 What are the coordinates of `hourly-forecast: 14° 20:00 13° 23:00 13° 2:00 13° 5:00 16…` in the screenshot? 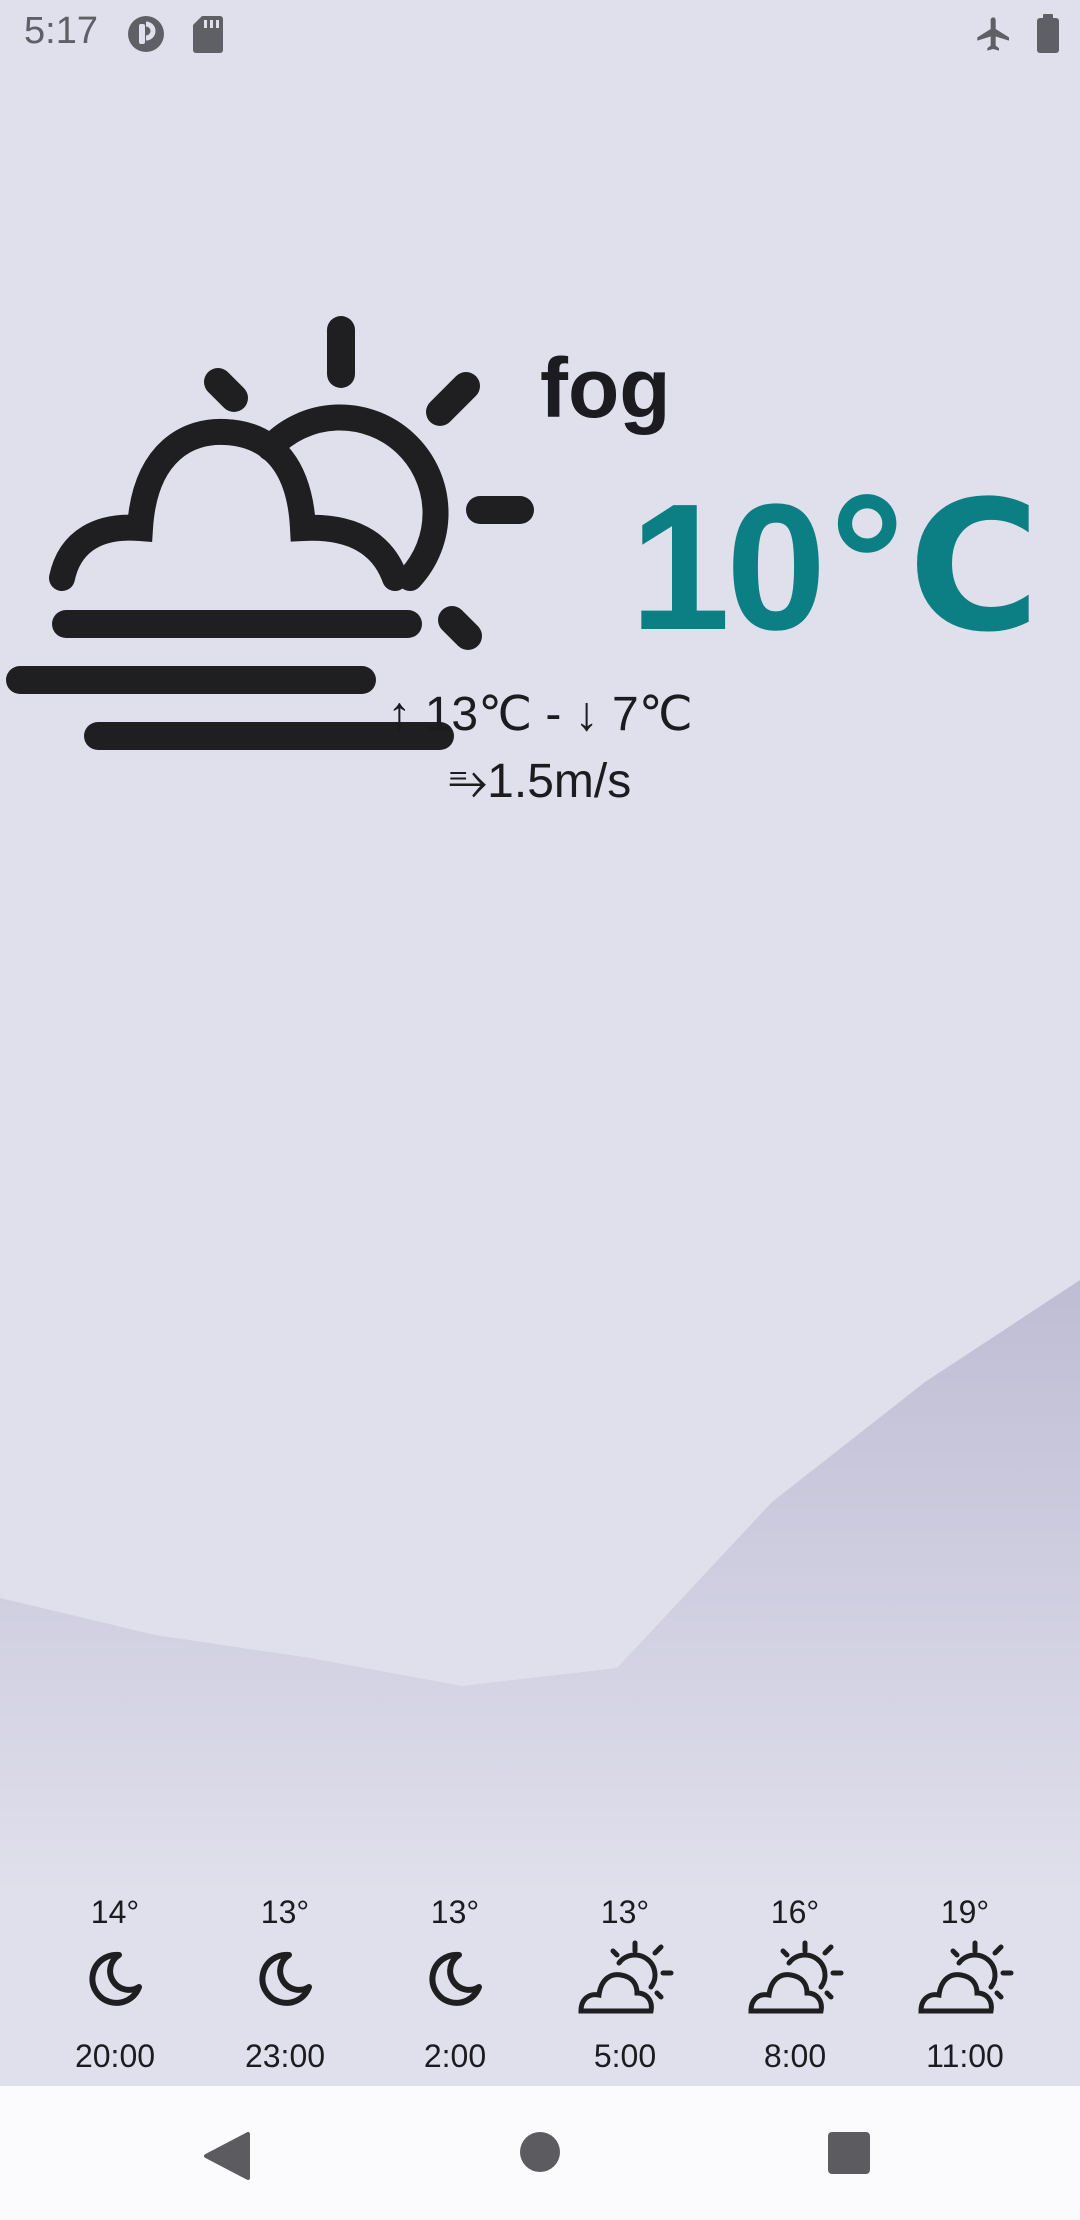 It's located at (540, 1987).